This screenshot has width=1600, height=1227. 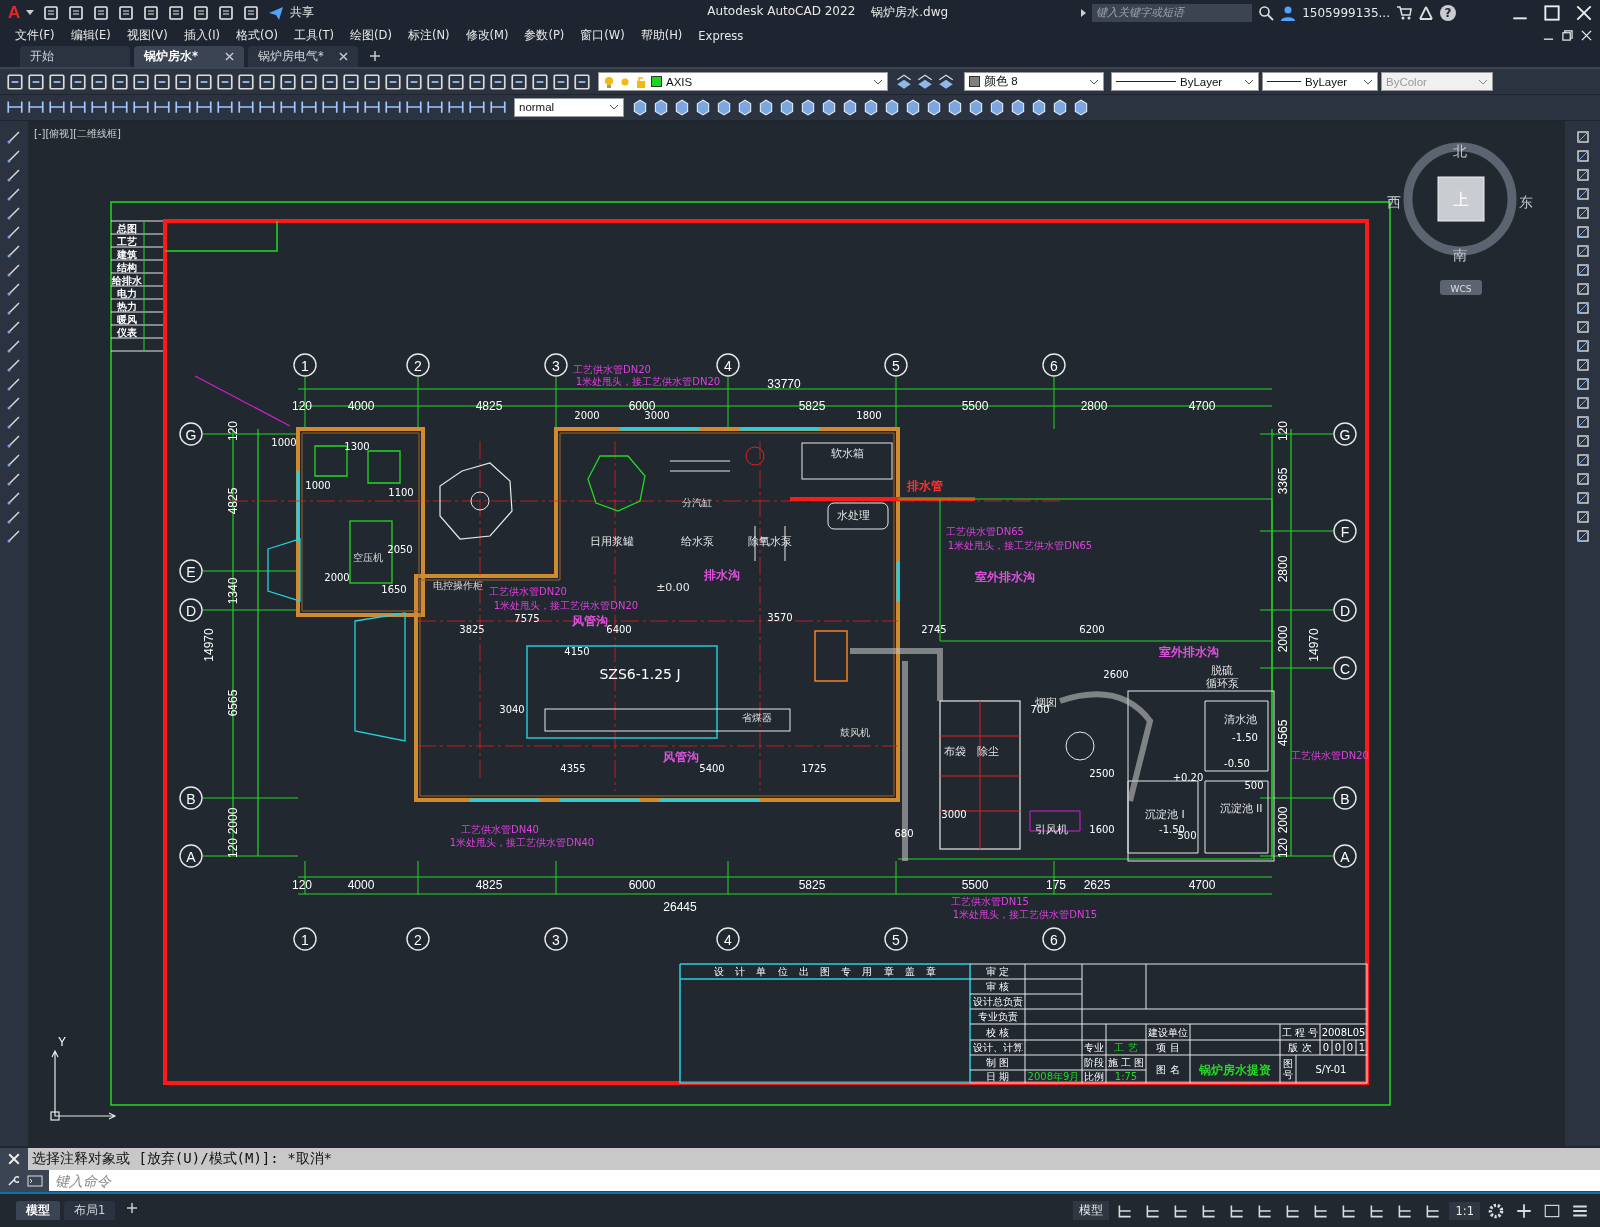 What do you see at coordinates (429, 36) in the screenshot?
I see `menu-item: 标注(N)` at bounding box center [429, 36].